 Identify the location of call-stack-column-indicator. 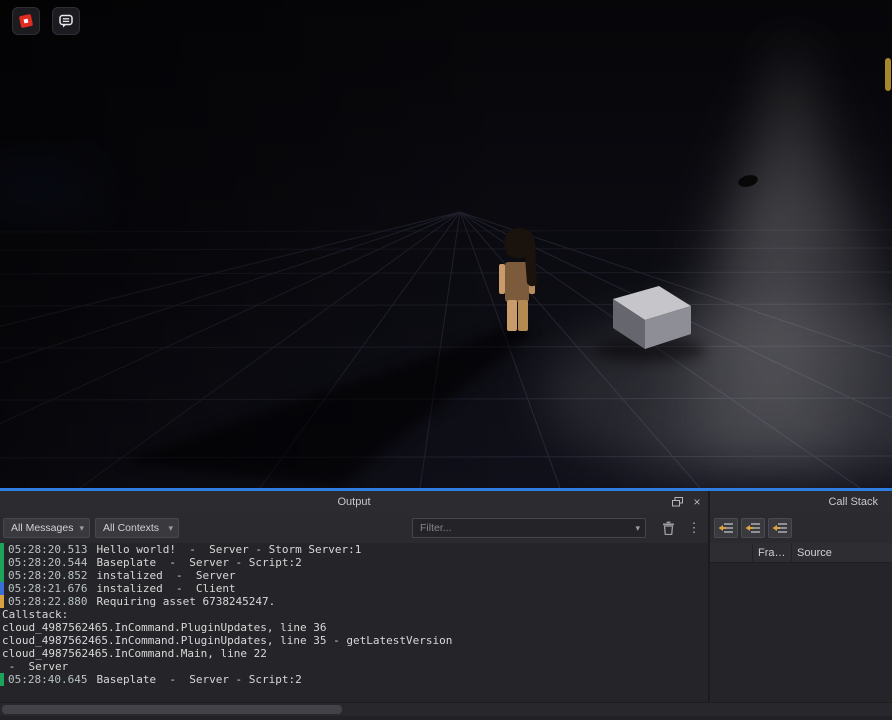
(731, 552).